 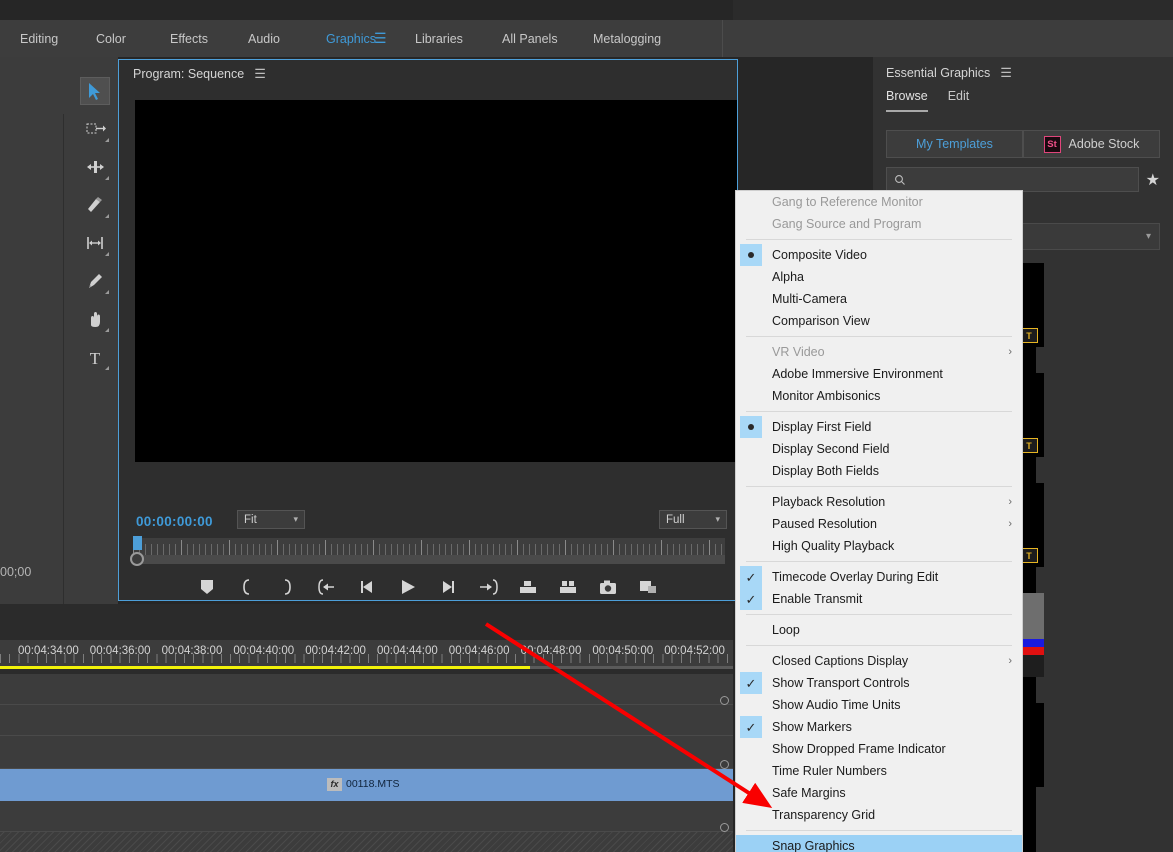 What do you see at coordinates (248, 587) in the screenshot?
I see `mark-in-button` at bounding box center [248, 587].